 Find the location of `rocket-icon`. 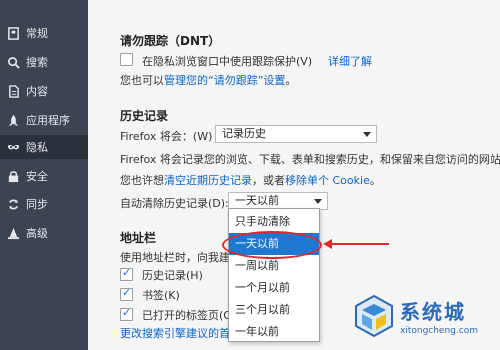

rocket-icon is located at coordinates (13, 120).